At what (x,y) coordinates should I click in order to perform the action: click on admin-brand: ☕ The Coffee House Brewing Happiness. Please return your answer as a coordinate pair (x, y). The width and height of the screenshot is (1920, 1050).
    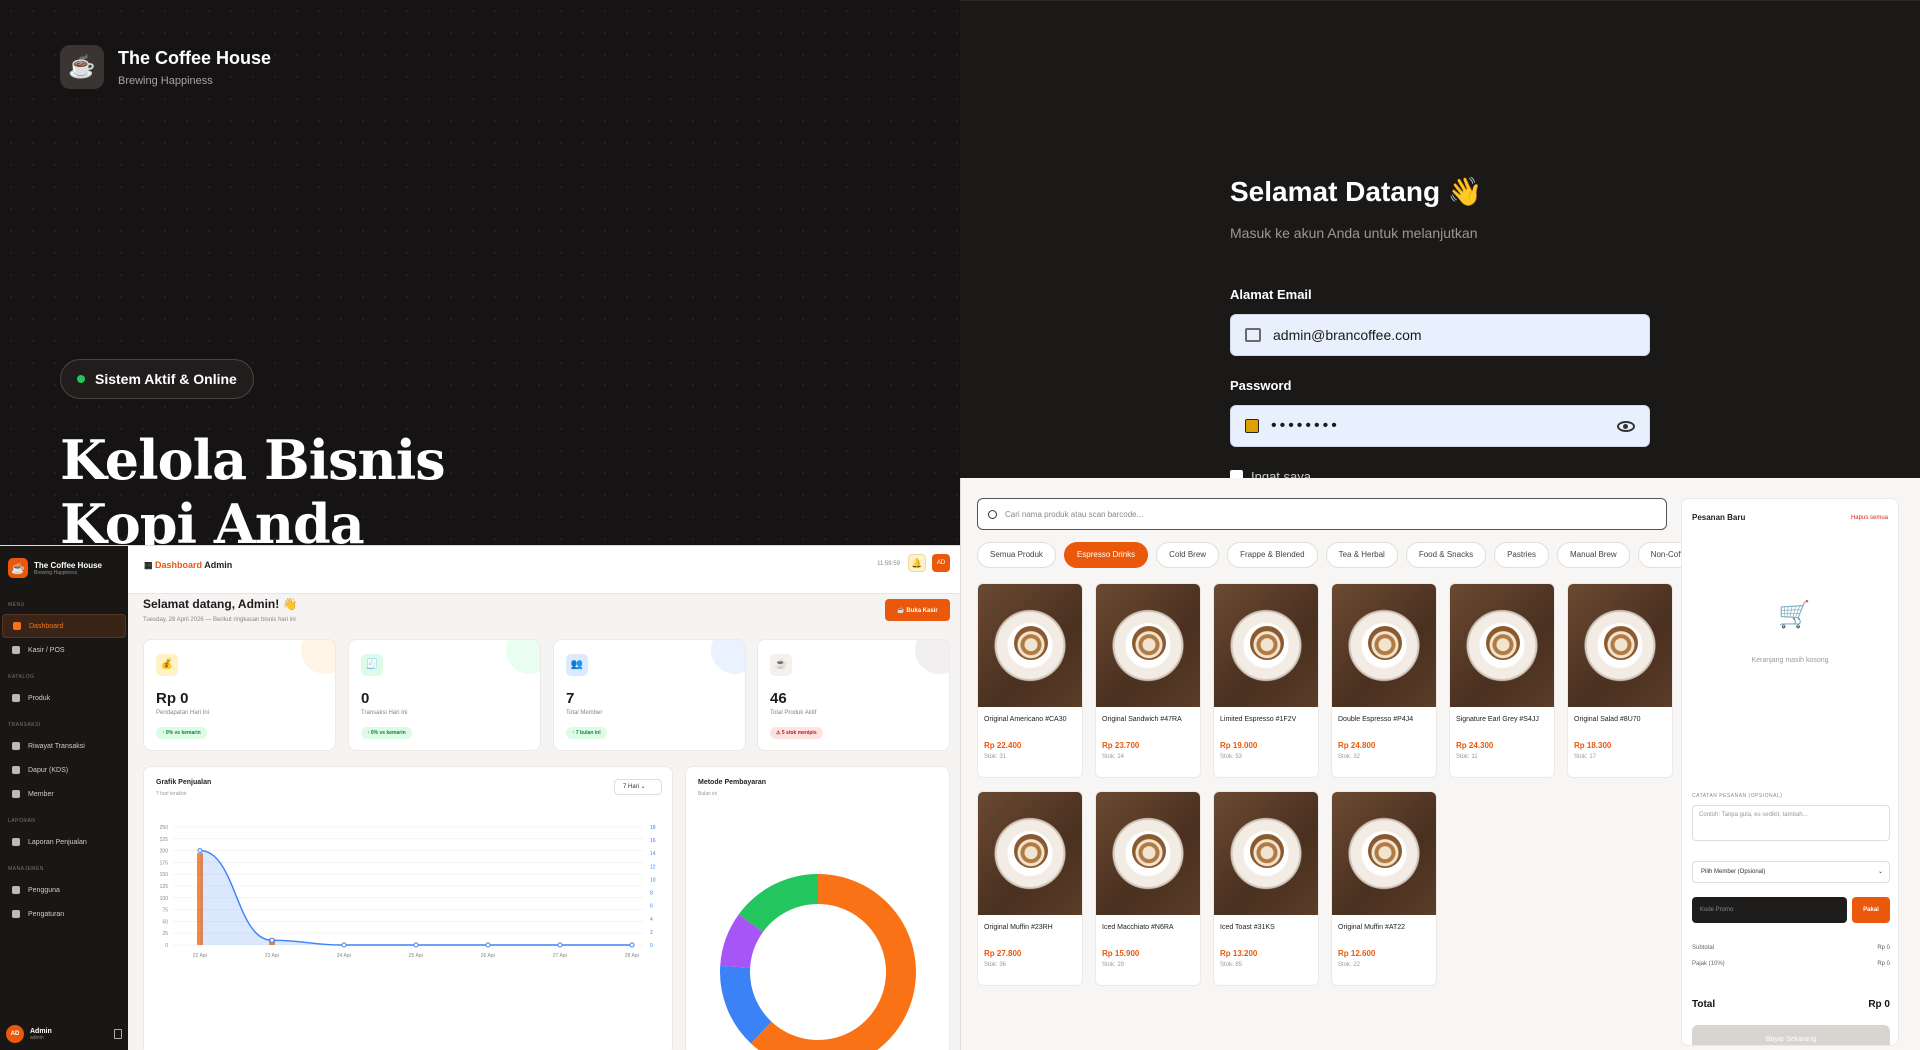
    Looking at the image, I should click on (64, 568).